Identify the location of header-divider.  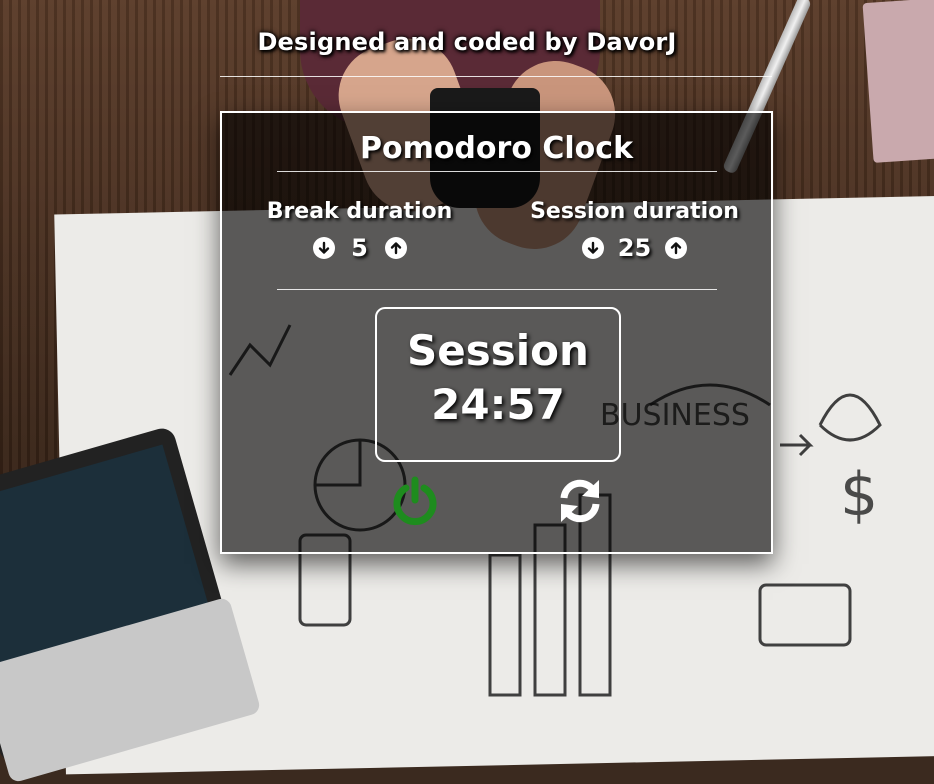
(496, 76).